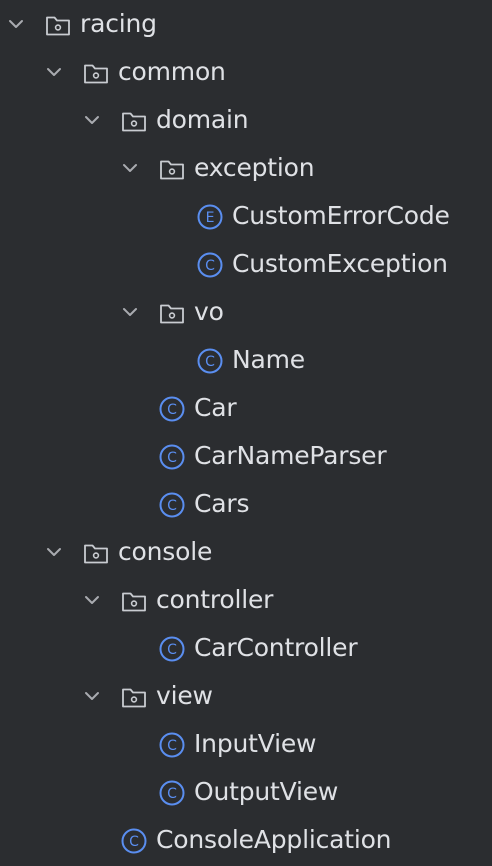  I want to click on tree-node-racing: racing, so click(246, 24).